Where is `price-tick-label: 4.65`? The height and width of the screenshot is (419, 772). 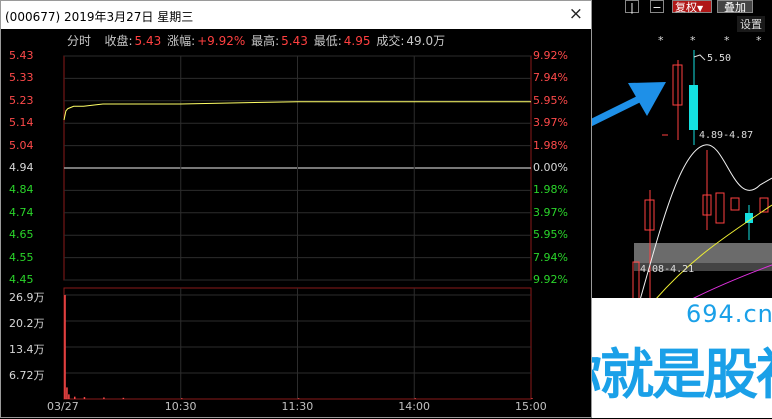 price-tick-label: 4.65 is located at coordinates (21, 235).